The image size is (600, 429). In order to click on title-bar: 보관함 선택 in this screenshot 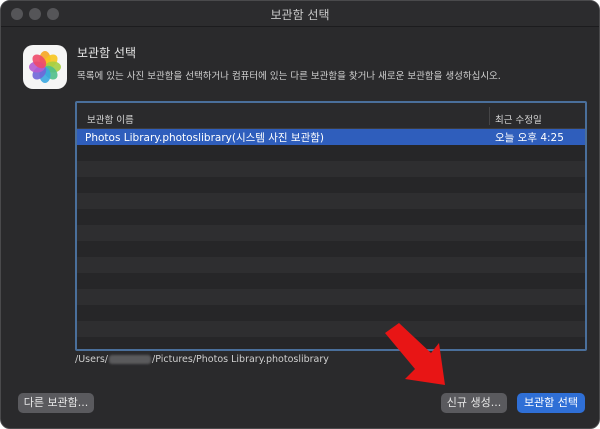, I will do `click(300, 14)`.